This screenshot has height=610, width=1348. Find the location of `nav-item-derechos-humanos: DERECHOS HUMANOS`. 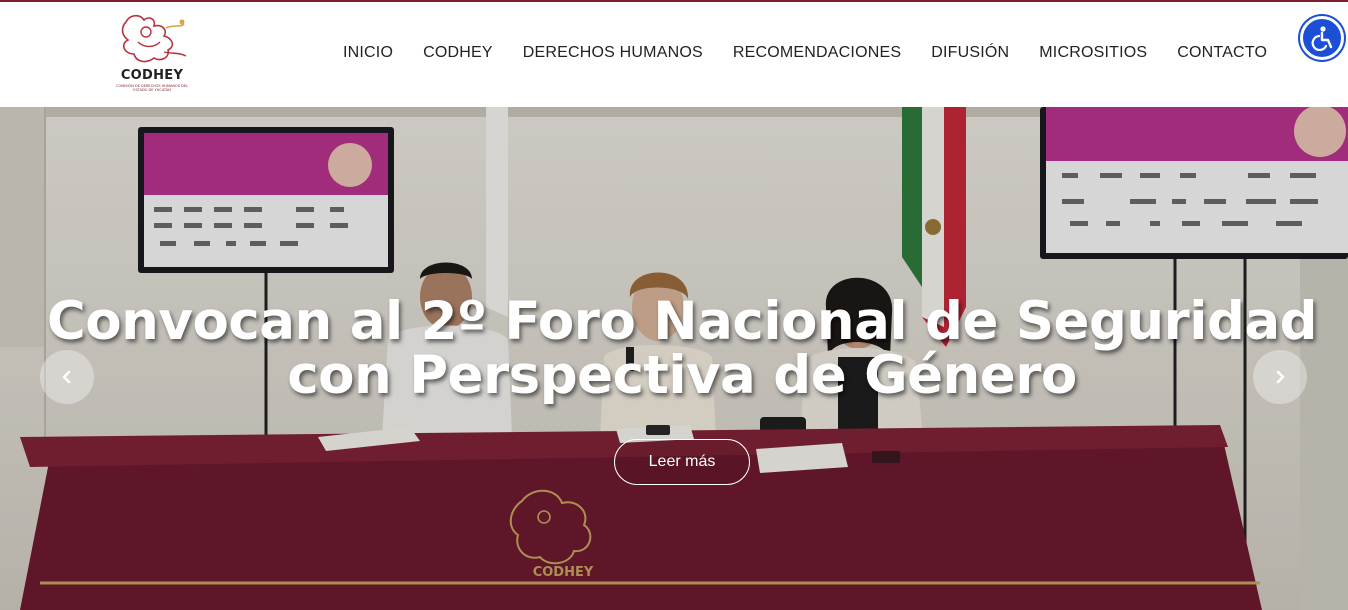

nav-item-derechos-humanos: DERECHOS HUMANOS is located at coordinates (613, 53).